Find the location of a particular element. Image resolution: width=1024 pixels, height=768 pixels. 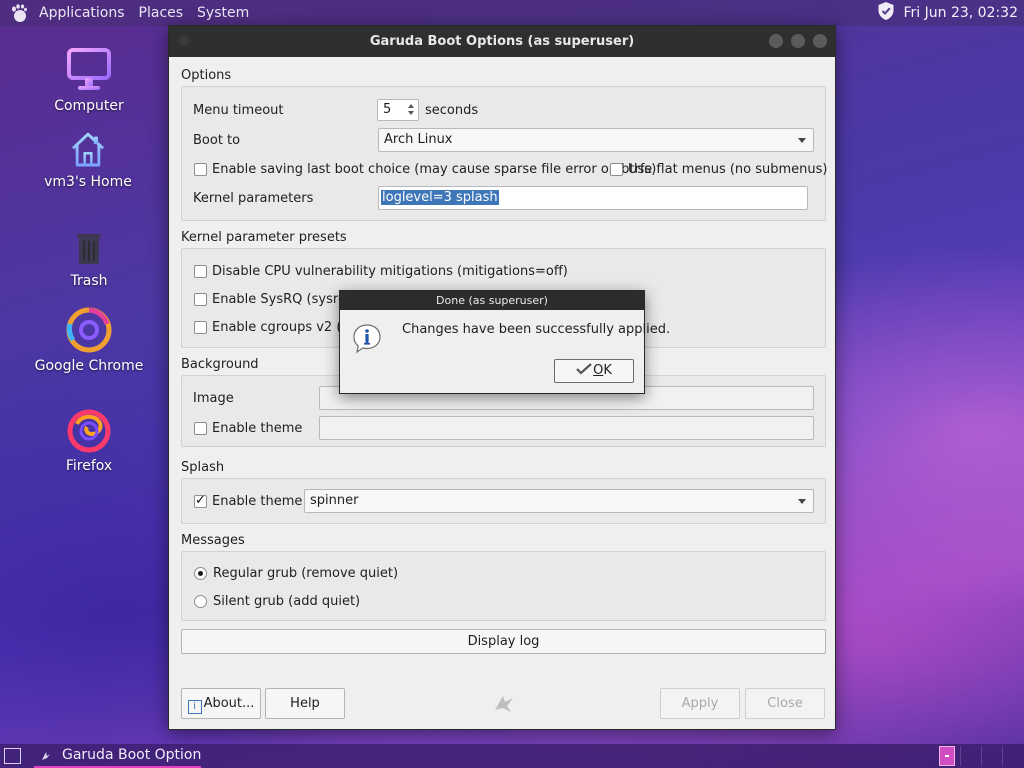

splash-theme-checkbox is located at coordinates (200, 500).